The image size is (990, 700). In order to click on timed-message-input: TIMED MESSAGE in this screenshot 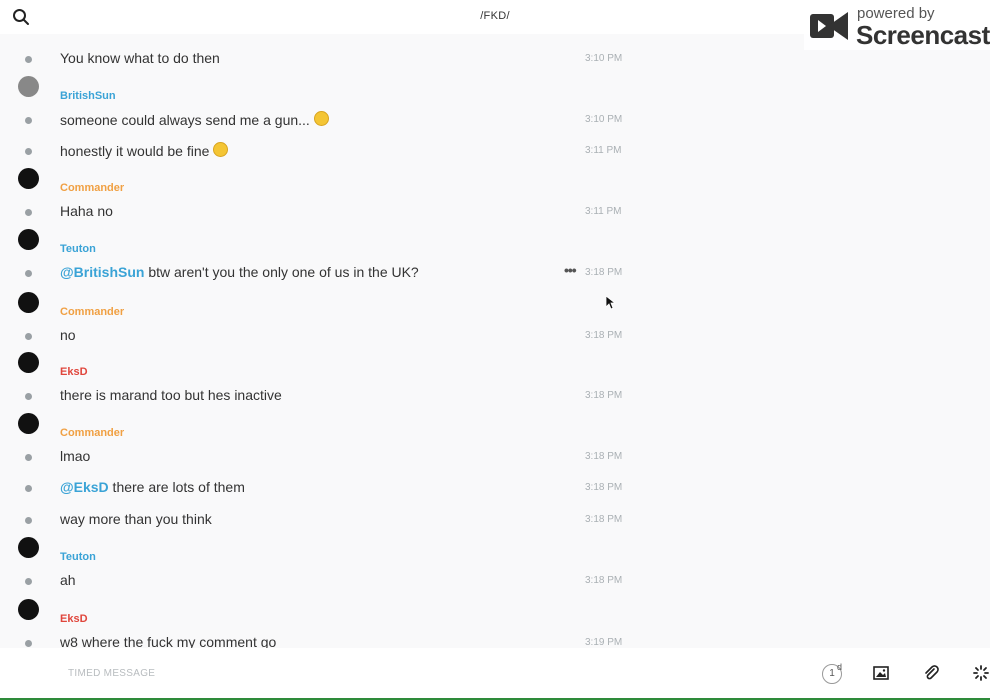, I will do `click(111, 673)`.